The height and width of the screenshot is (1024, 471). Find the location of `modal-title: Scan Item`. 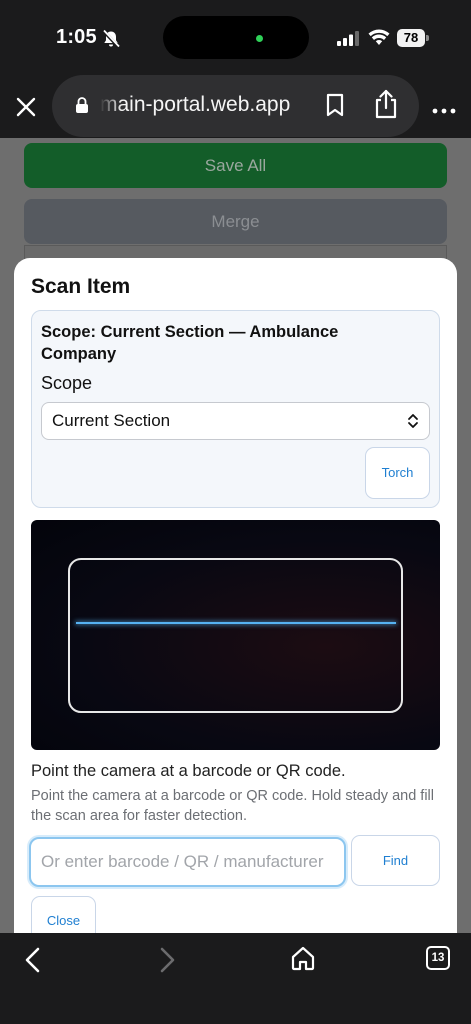

modal-title: Scan Item is located at coordinates (81, 286).